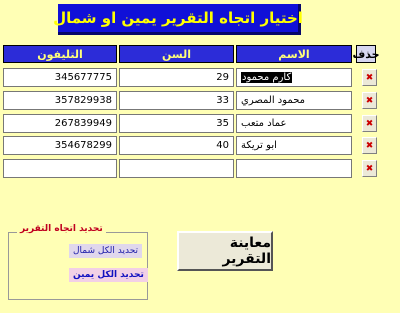 The height and width of the screenshot is (313, 400). What do you see at coordinates (78, 266) in the screenshot?
I see `direction-group-box` at bounding box center [78, 266].